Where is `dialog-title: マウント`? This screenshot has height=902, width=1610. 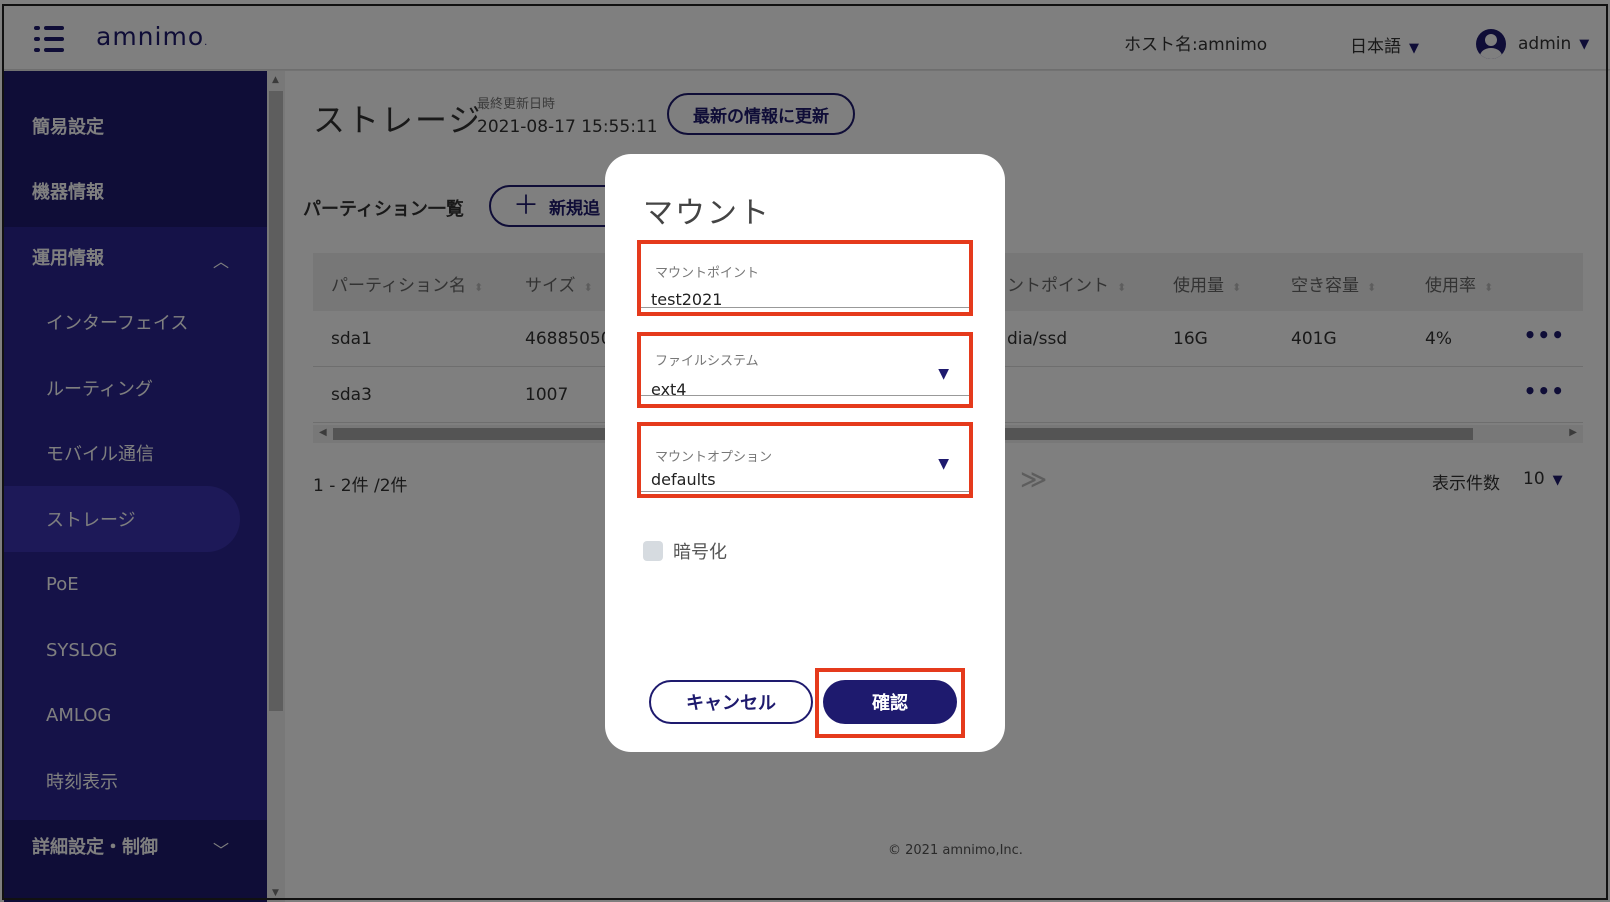 dialog-title: マウント is located at coordinates (707, 213).